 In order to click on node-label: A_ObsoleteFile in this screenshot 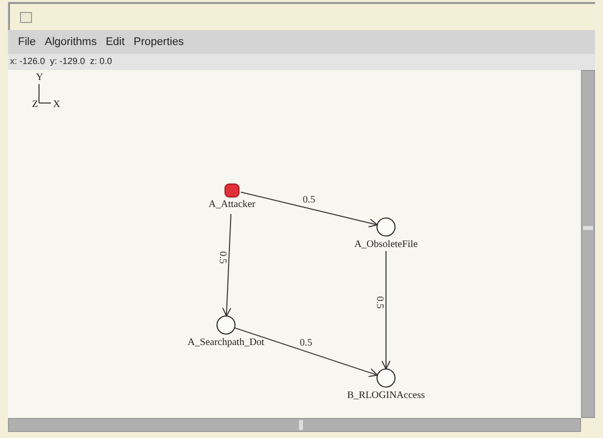, I will do `click(386, 244)`.